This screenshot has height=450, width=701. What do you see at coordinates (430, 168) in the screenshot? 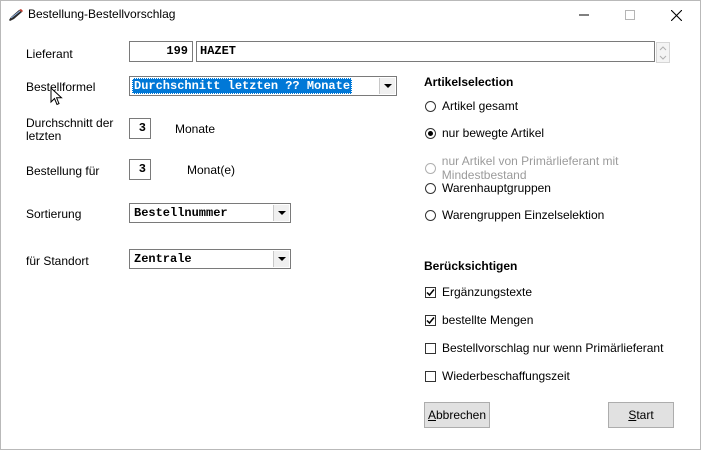
I see `radio-circle-disabled` at bounding box center [430, 168].